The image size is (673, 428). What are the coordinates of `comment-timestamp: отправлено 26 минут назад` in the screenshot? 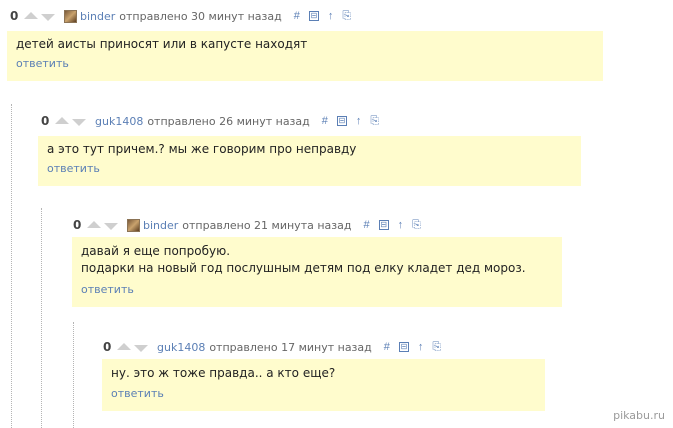 It's located at (228, 121).